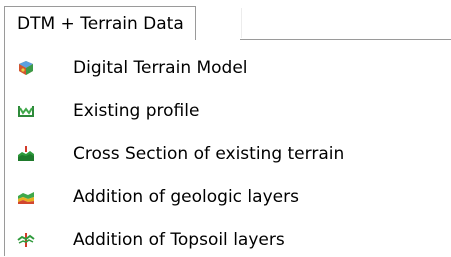  Describe the element at coordinates (209, 154) in the screenshot. I see `menu-item-label: Cross Section of existing terrain` at that location.